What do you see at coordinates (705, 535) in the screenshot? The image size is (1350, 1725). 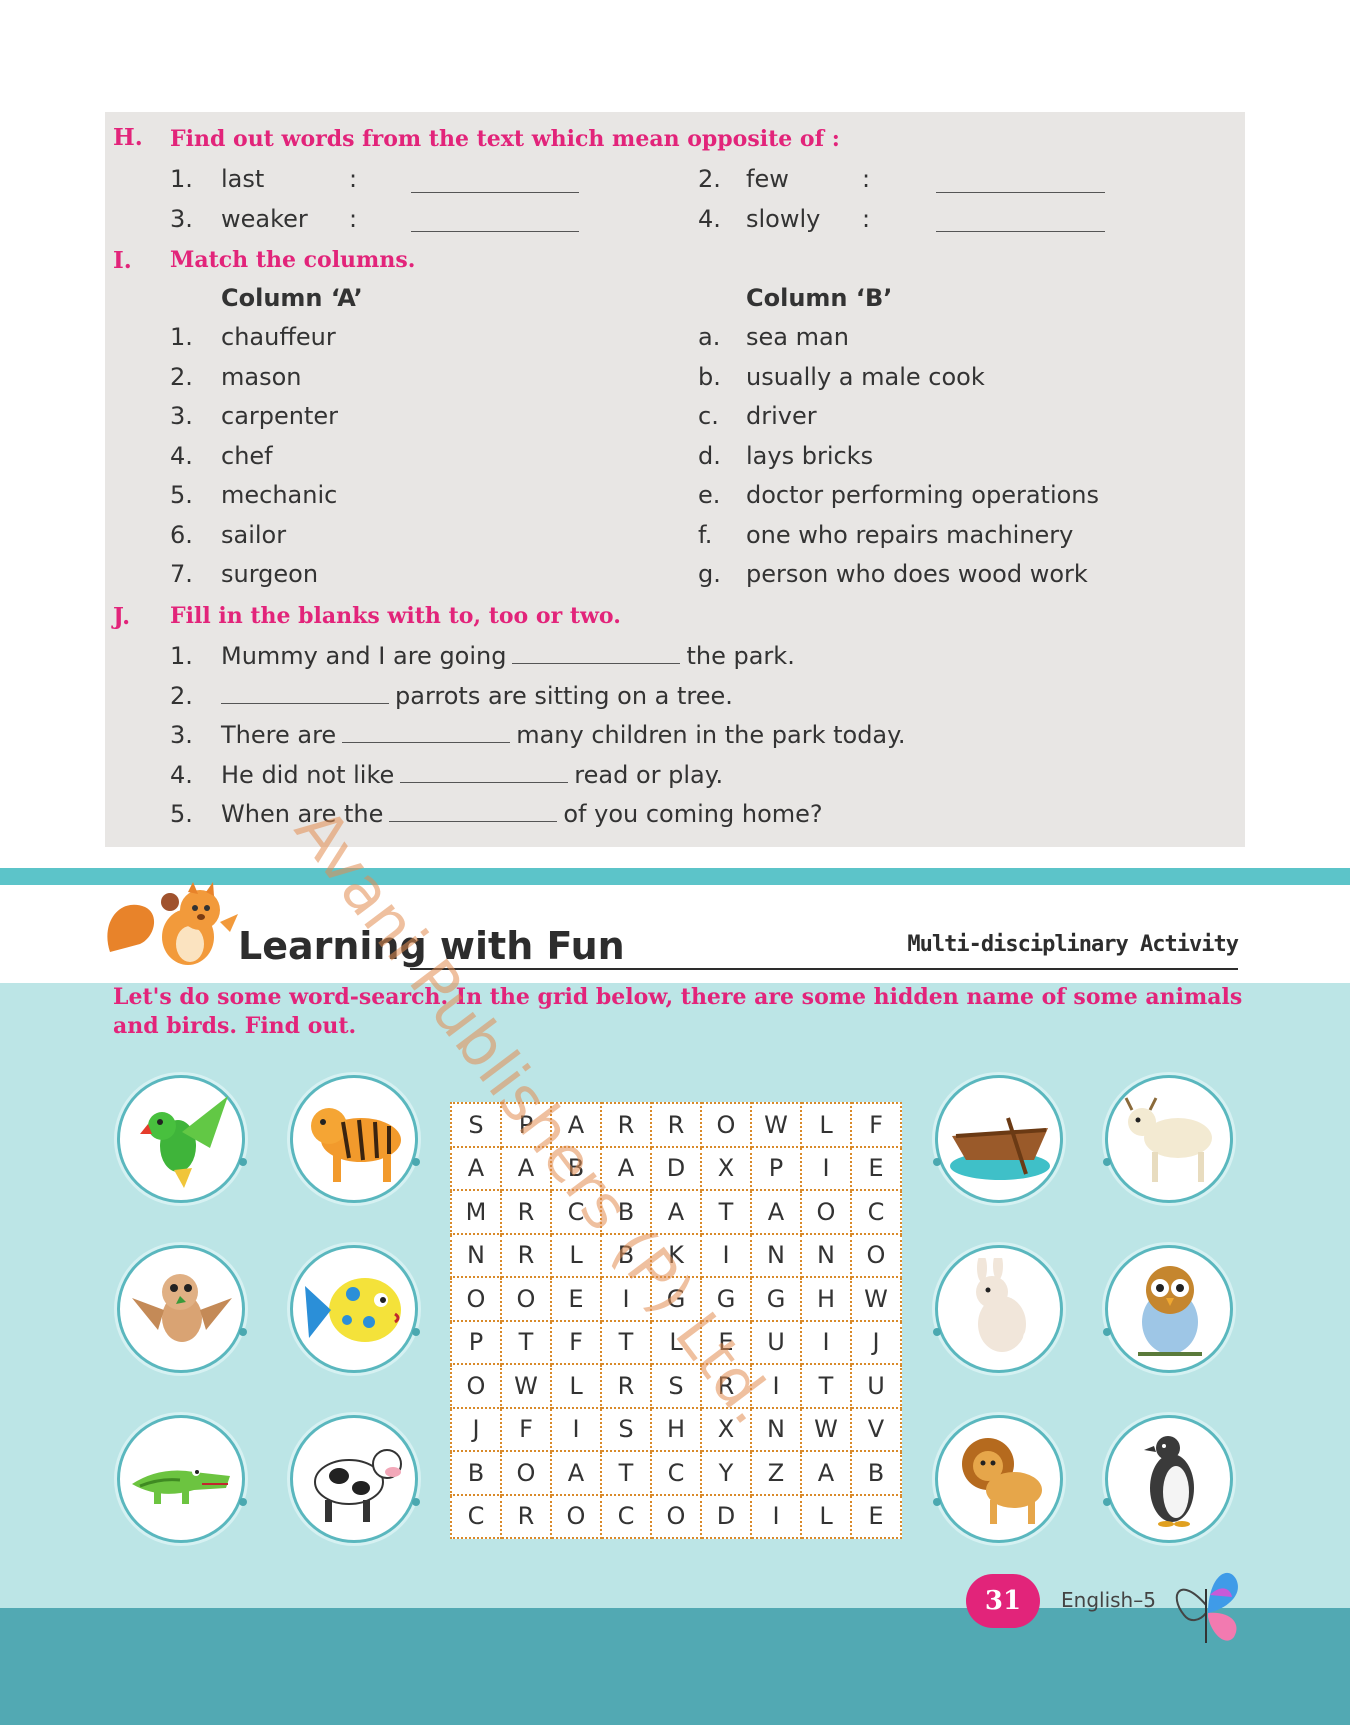 I see `col-b-letter: f.` at bounding box center [705, 535].